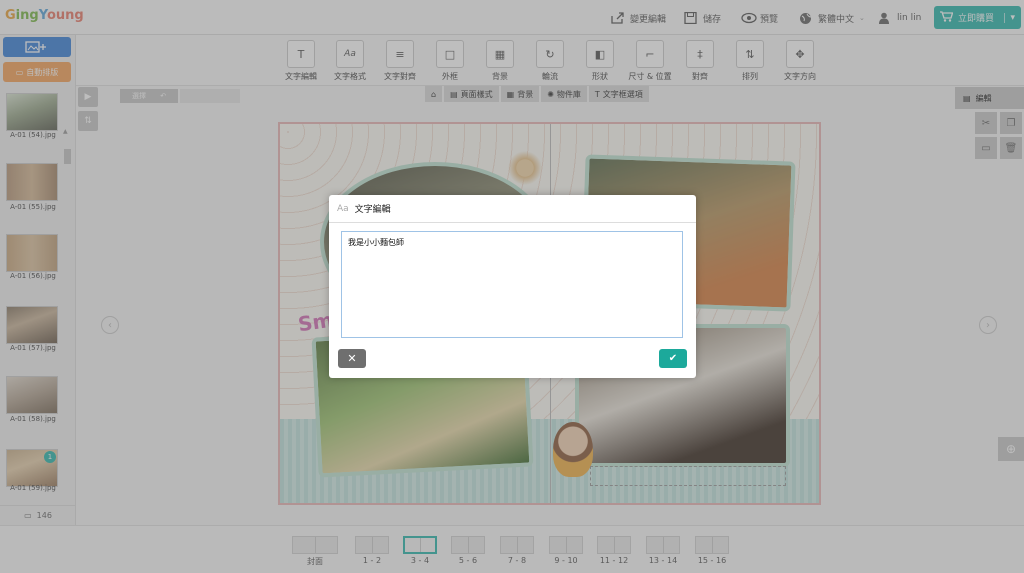 The height and width of the screenshot is (573, 1024). What do you see at coordinates (343, 208) in the screenshot?
I see `text-format-icon: Aa` at bounding box center [343, 208].